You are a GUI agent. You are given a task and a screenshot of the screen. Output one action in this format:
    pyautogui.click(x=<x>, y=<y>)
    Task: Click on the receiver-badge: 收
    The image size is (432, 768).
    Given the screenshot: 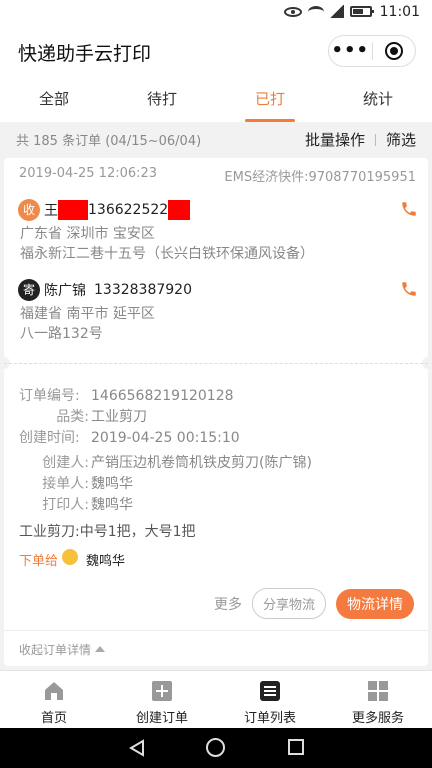 What is the action you would take?
    pyautogui.click(x=29, y=210)
    